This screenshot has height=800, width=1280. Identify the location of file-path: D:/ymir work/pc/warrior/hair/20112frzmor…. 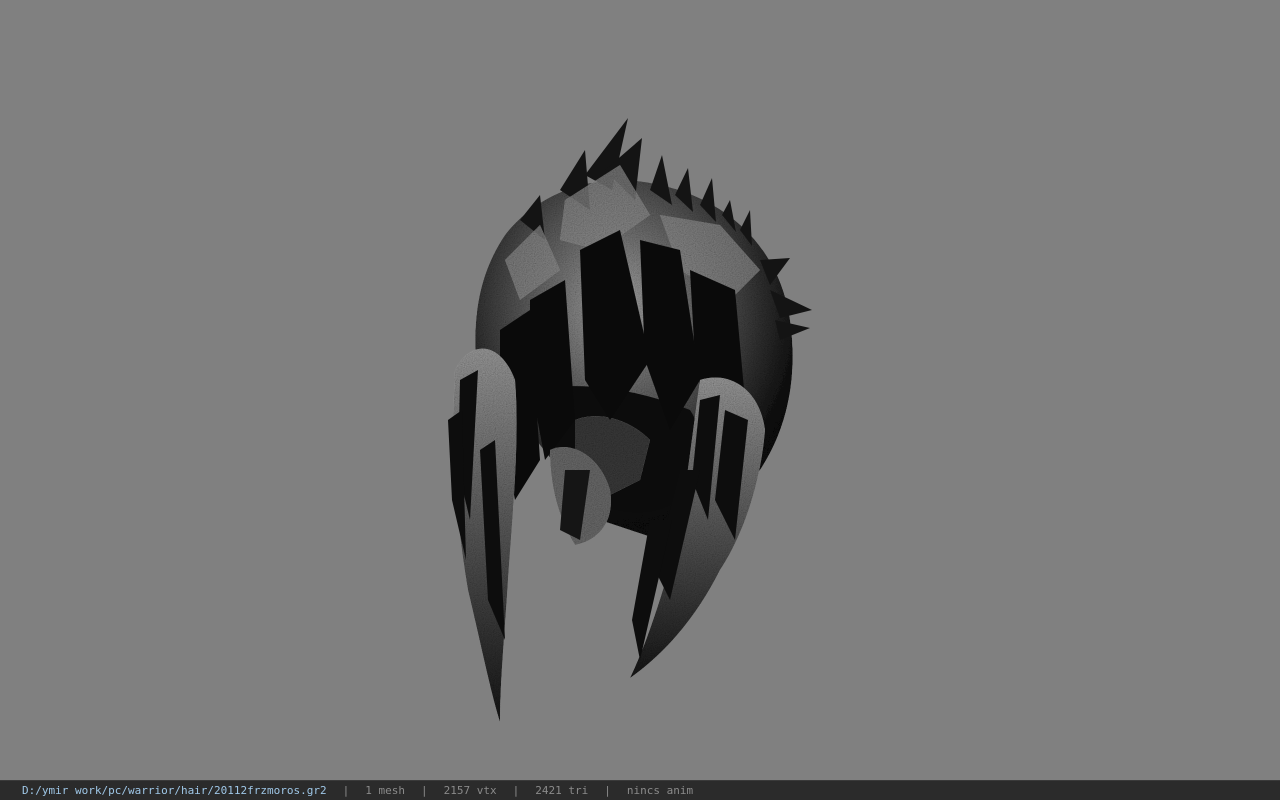
(174, 790).